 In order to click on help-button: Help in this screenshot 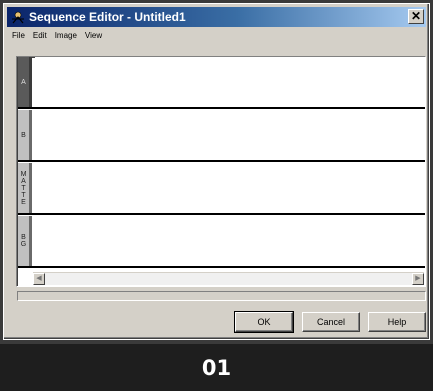, I will do `click(397, 322)`.